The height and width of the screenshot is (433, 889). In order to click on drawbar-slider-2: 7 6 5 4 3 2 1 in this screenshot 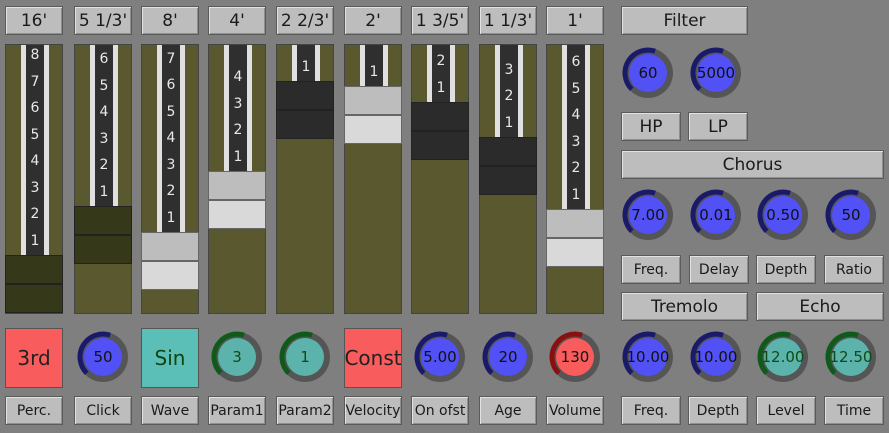, I will do `click(170, 179)`.